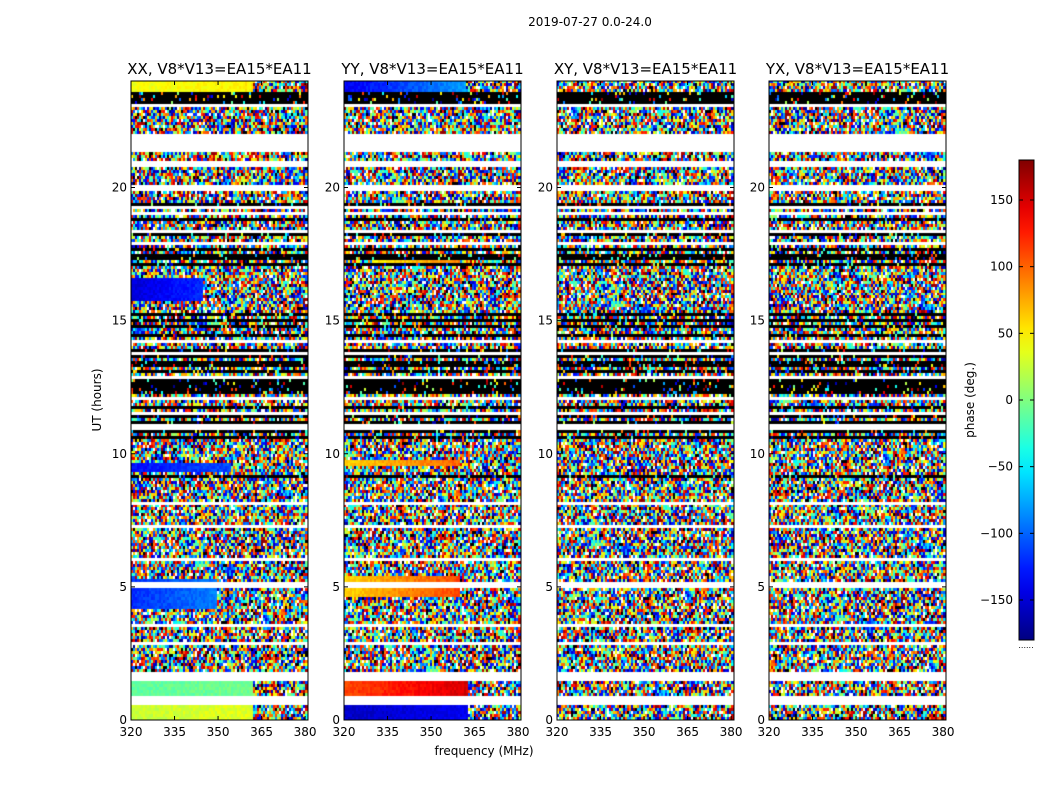 Image resolution: width=1050 pixels, height=800 pixels. What do you see at coordinates (432, 400) in the screenshot?
I see `panel-2-heatmap` at bounding box center [432, 400].